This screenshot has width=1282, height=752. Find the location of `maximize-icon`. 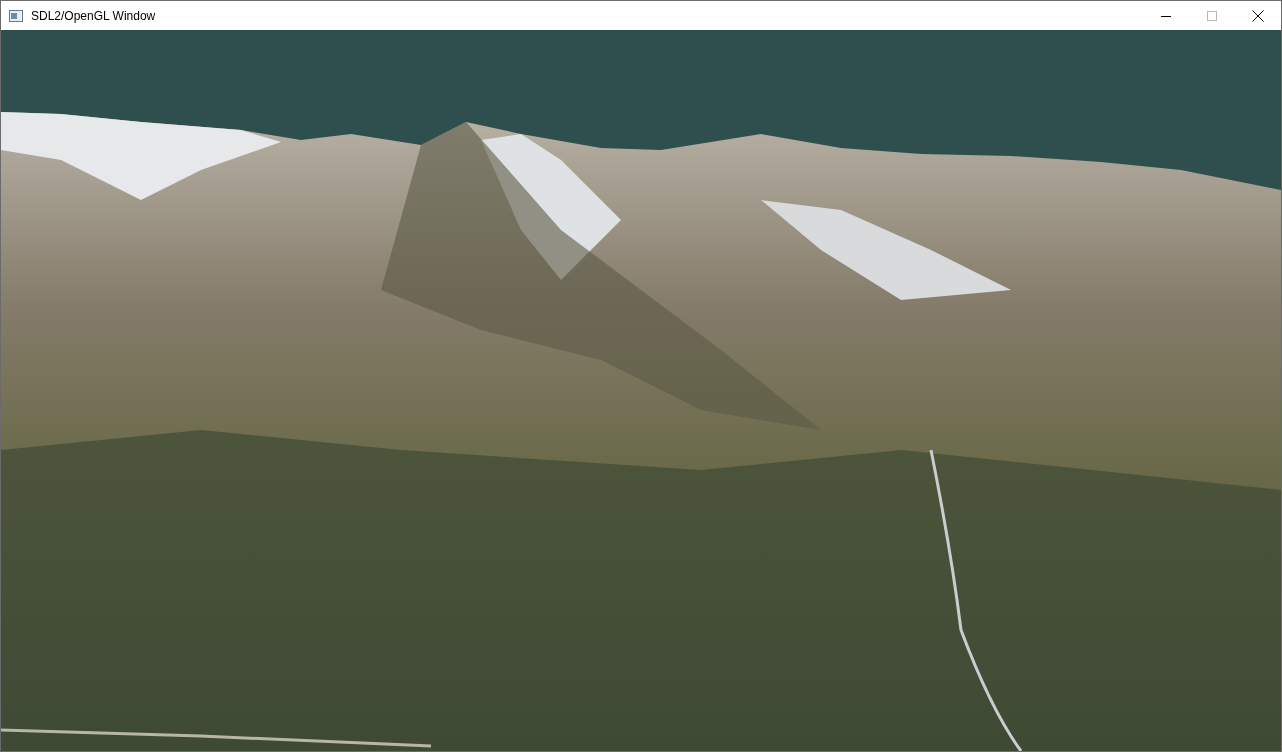

maximize-icon is located at coordinates (1212, 15).